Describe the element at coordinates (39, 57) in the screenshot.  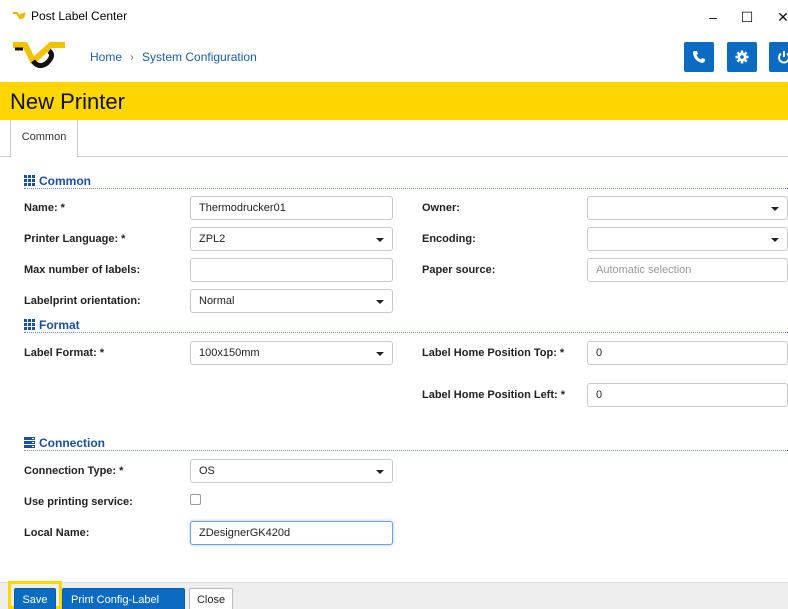
I see `post-logo-icon` at that location.